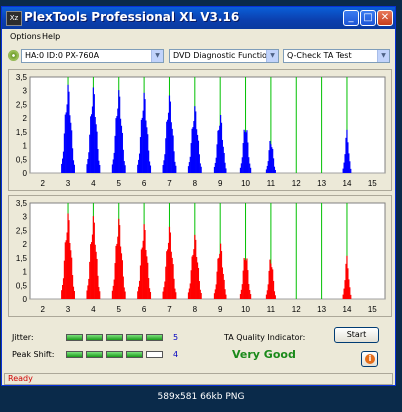  I want to click on ta-quality-label: TA Quality Indicator:, so click(265, 337).